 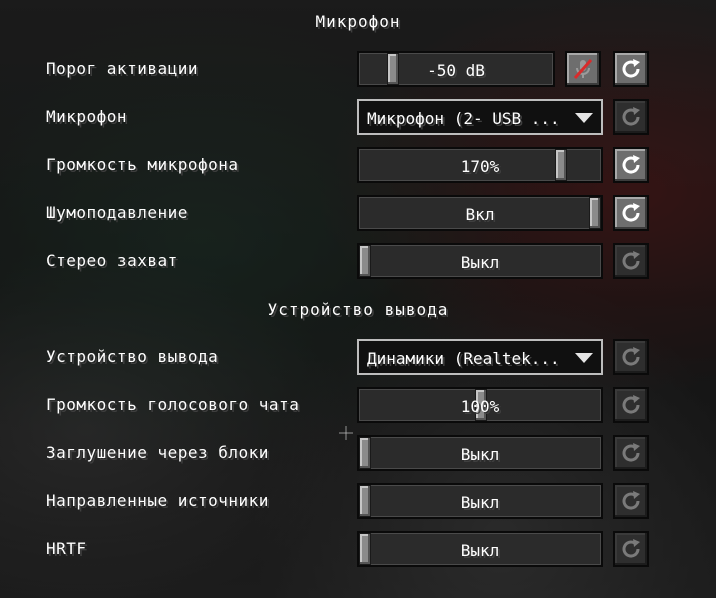 I want to click on microphone-label: Микрофон, so click(x=87, y=116).